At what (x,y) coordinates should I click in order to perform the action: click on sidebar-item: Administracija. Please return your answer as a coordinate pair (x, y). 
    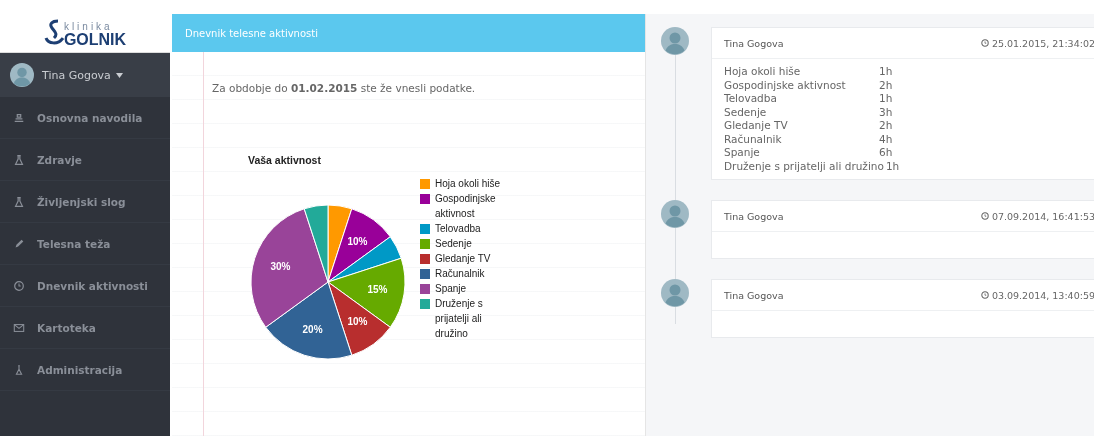
    Looking at the image, I should click on (85, 370).